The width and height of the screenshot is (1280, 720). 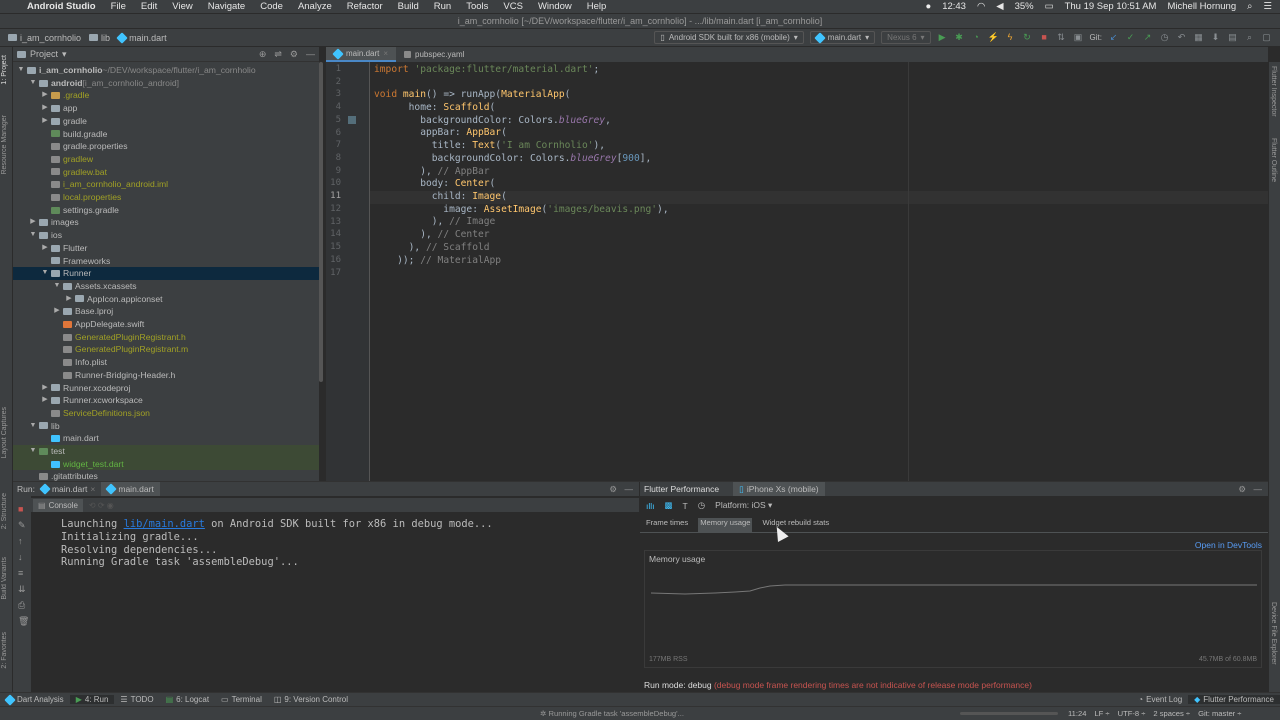 What do you see at coordinates (61, 6) in the screenshot?
I see `app-menu: Android Studio` at bounding box center [61, 6].